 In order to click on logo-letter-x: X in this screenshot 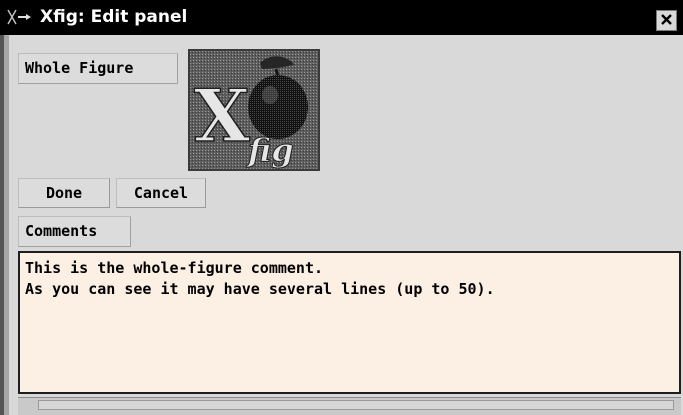, I will do `click(222, 115)`.